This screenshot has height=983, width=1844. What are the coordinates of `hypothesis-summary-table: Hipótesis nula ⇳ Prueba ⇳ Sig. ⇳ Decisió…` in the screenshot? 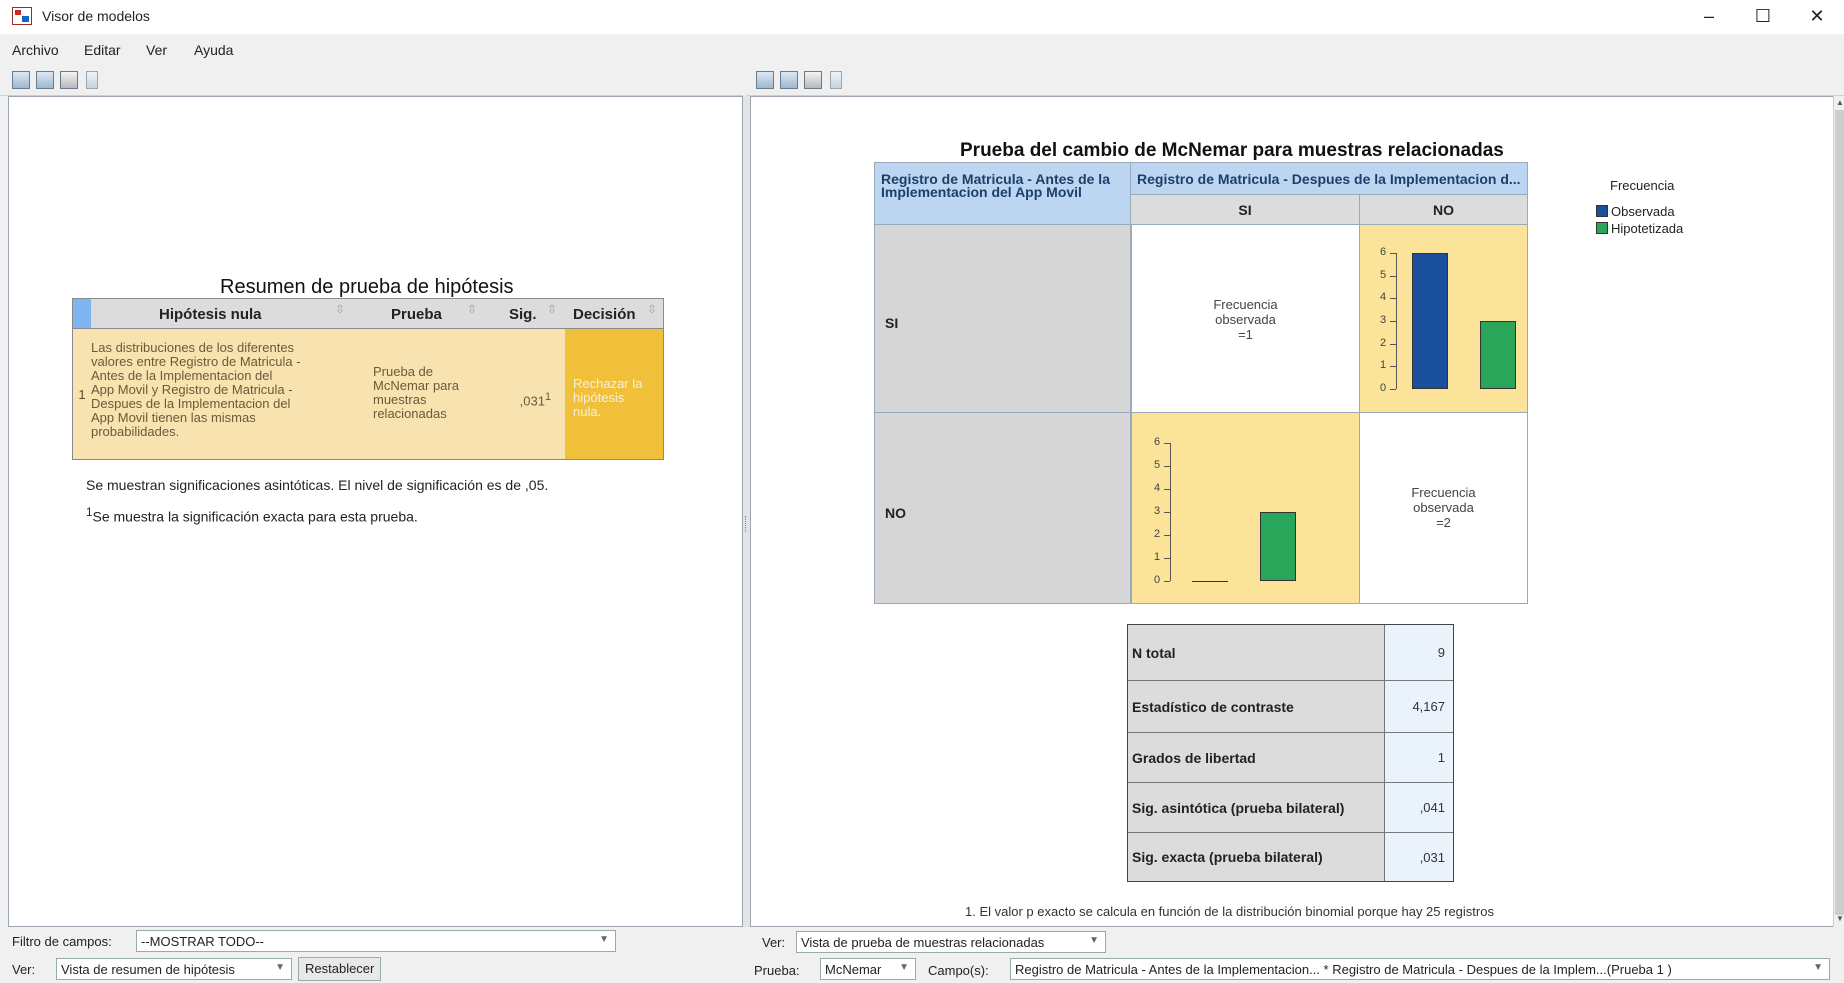 It's located at (368, 379).